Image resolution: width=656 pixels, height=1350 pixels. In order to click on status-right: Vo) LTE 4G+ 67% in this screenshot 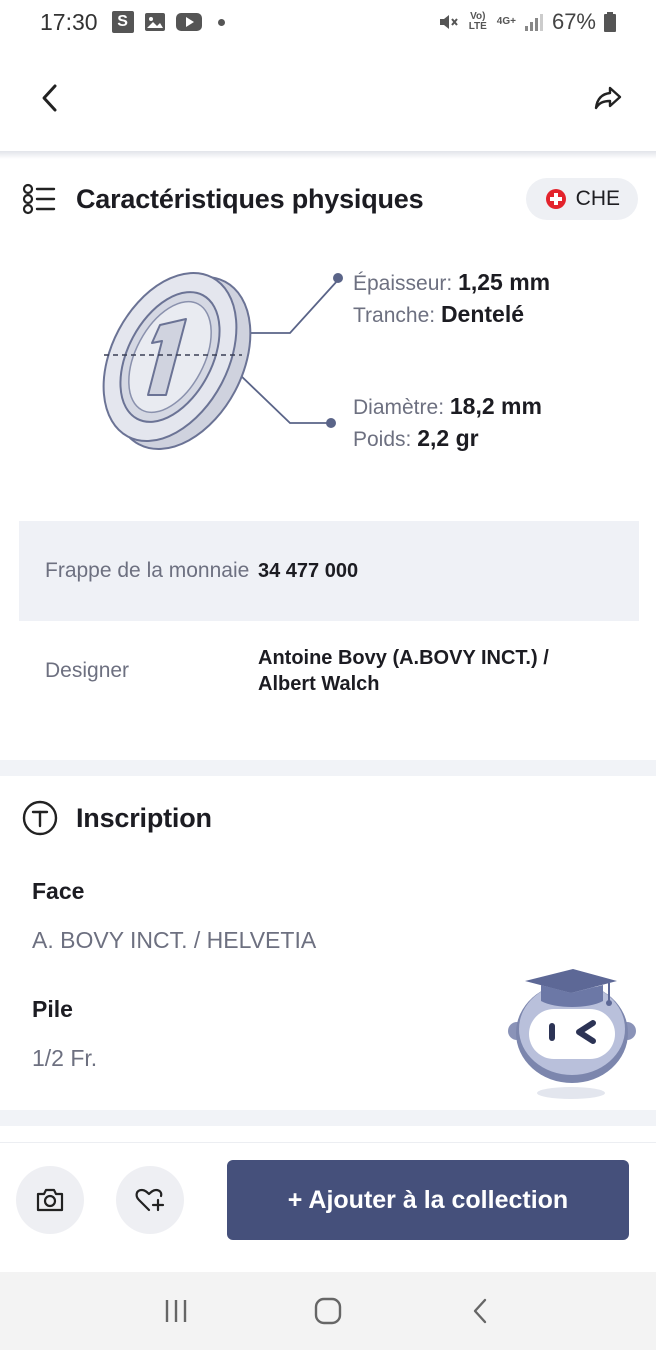, I will do `click(526, 22)`.